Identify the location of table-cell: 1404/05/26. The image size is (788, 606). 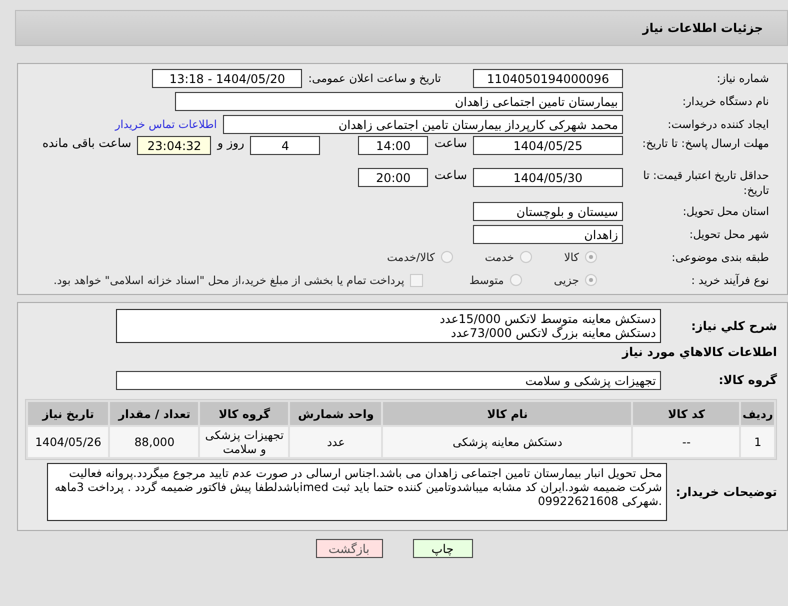
(68, 442).